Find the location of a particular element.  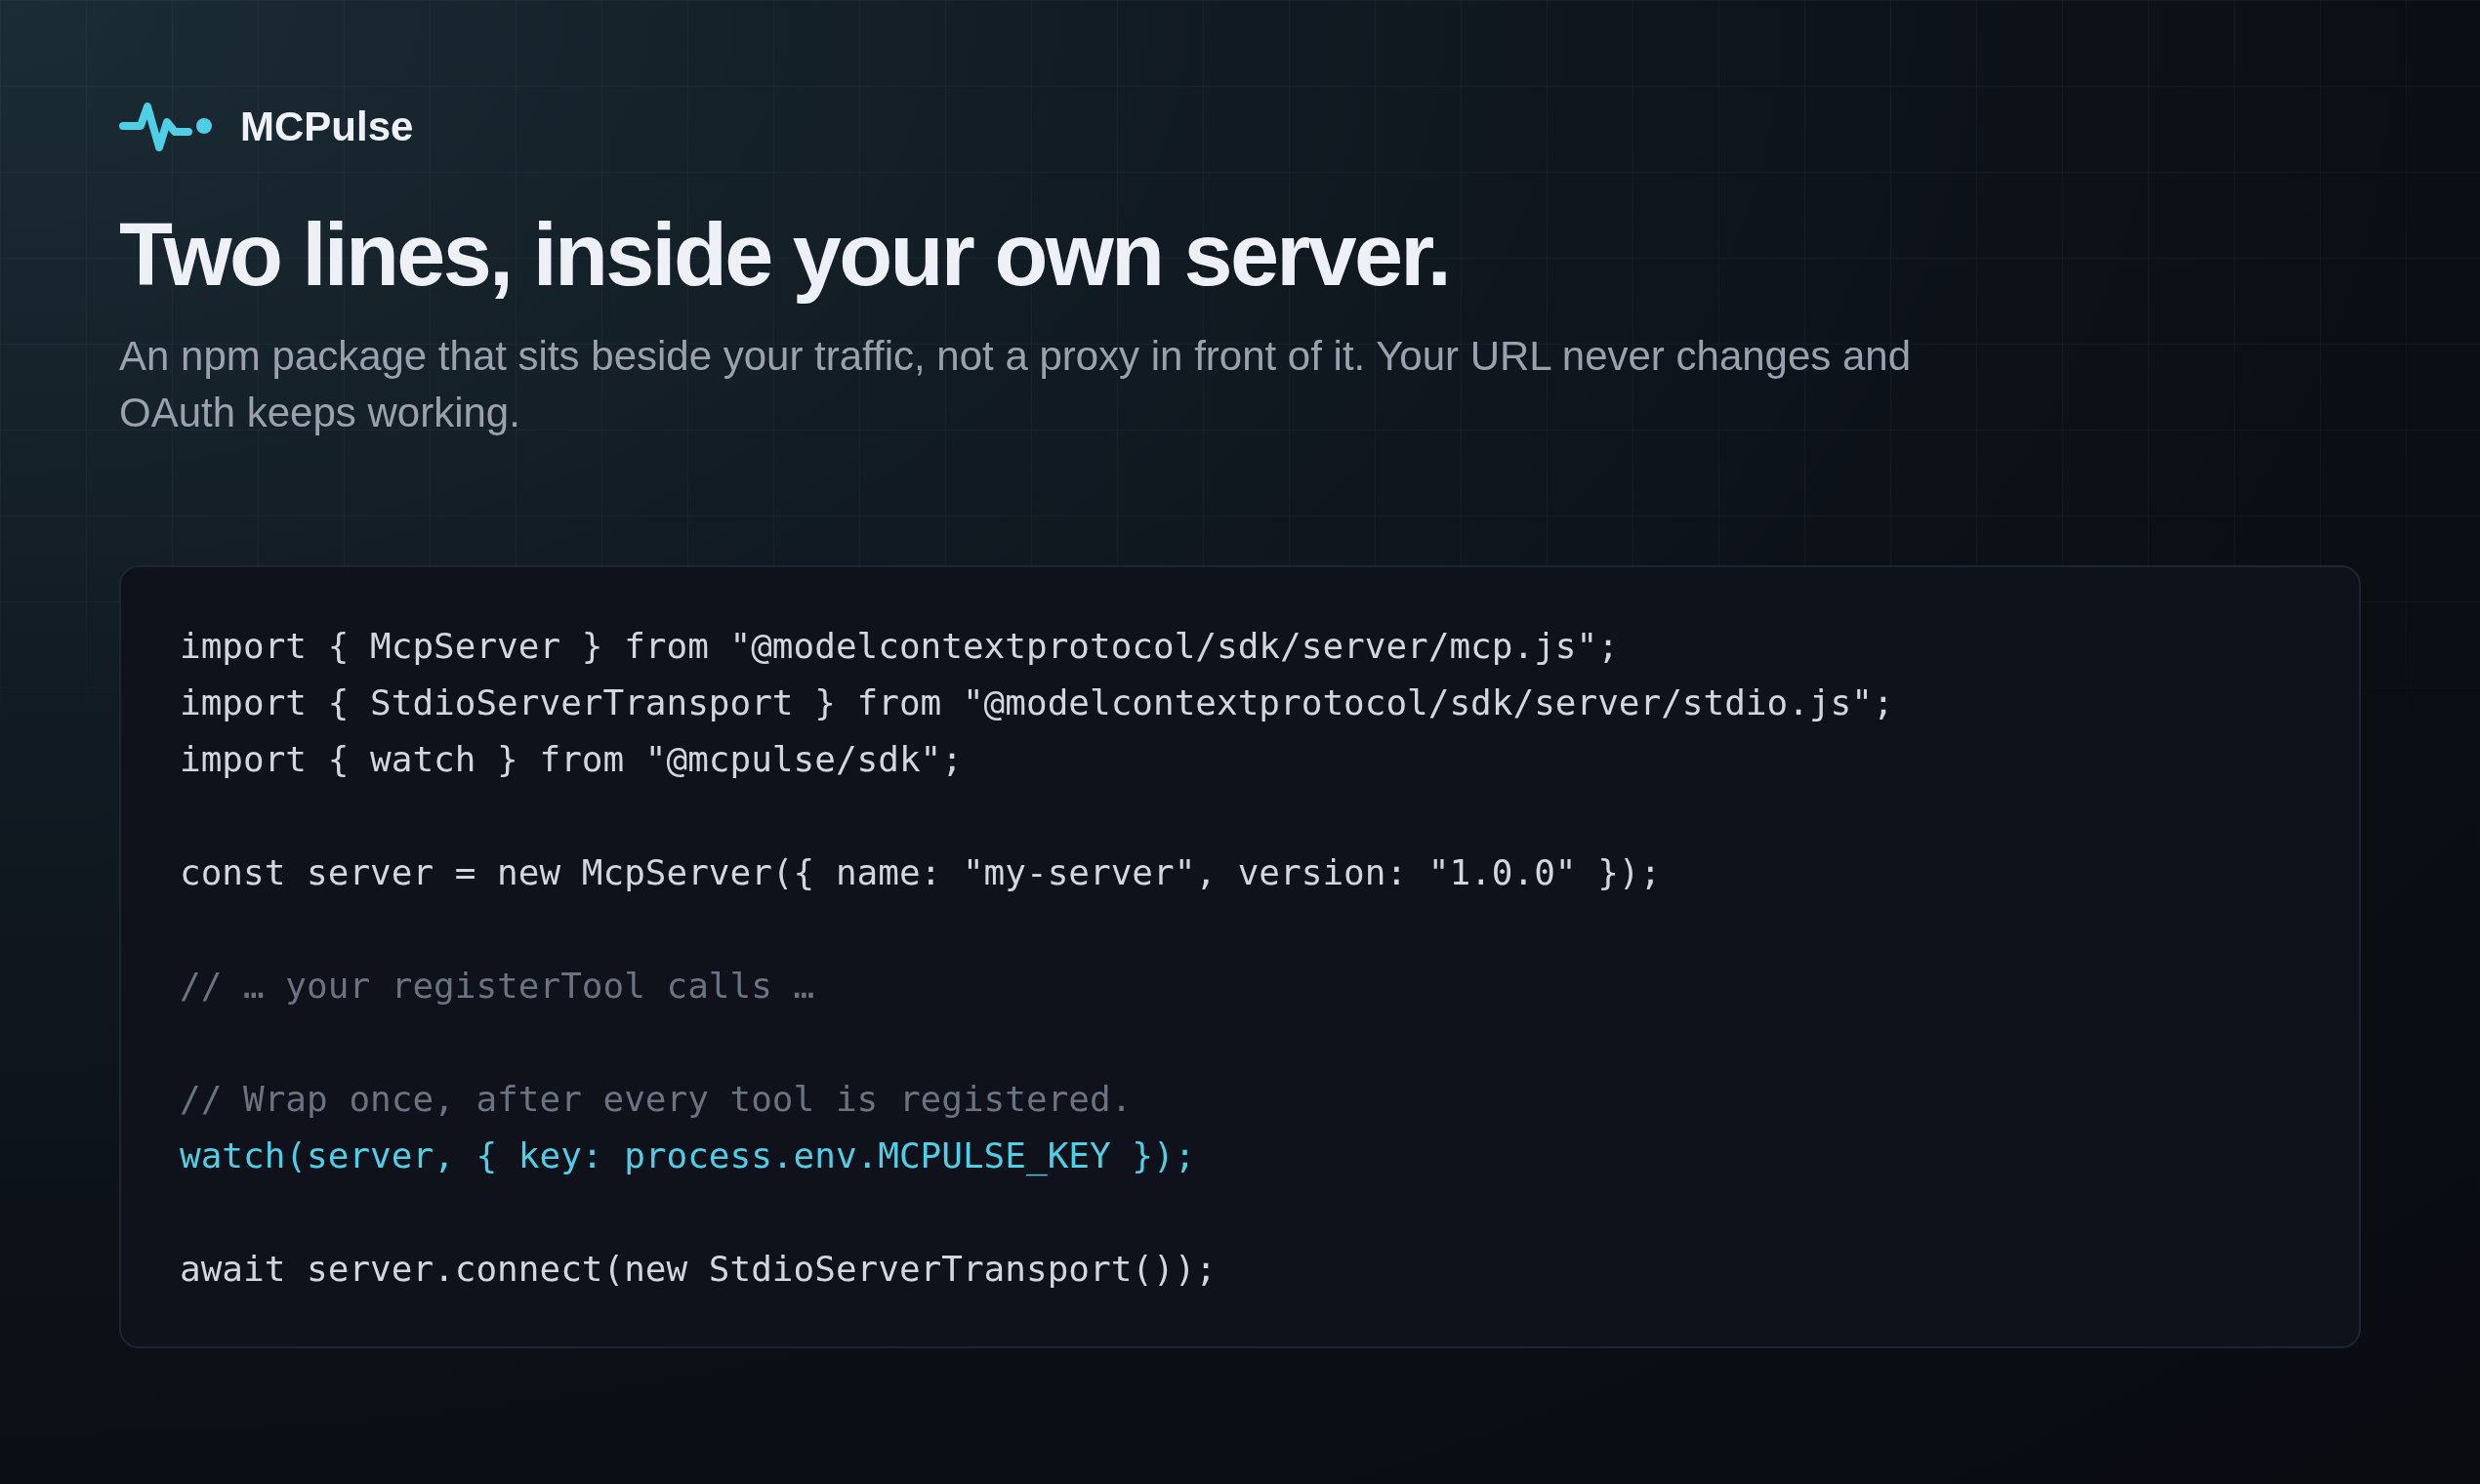

headline: Two lines, inside your own server. is located at coordinates (784, 256).